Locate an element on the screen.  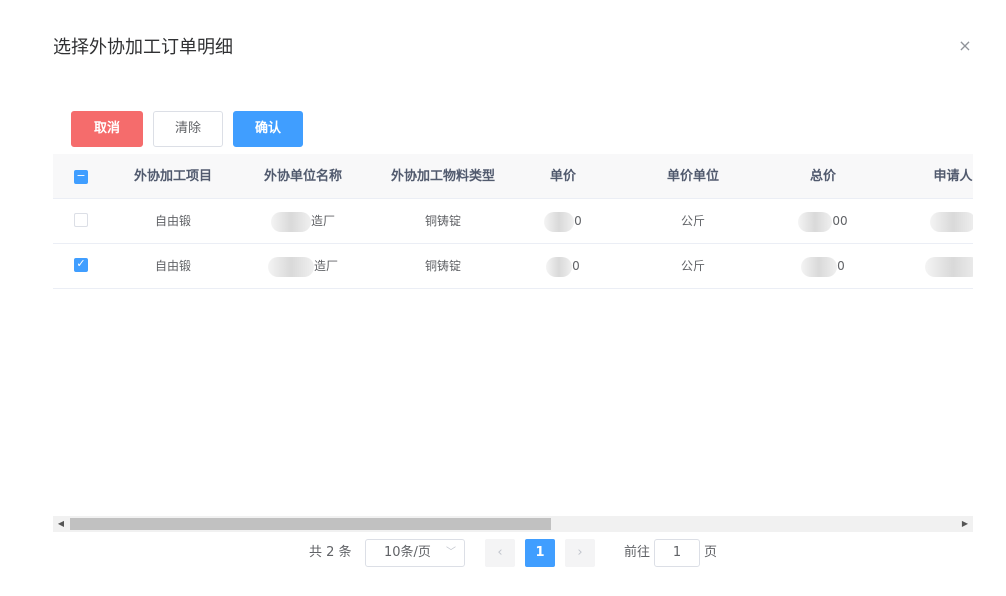
close-icon: × is located at coordinates (965, 46).